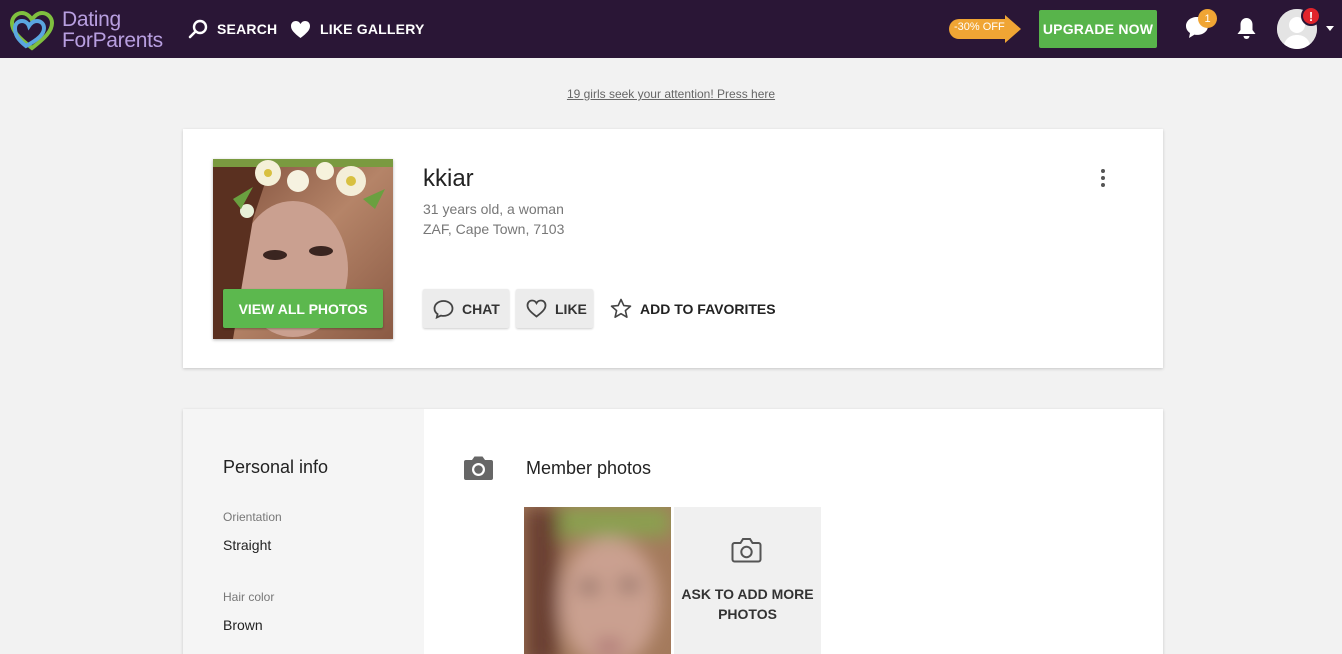 The height and width of the screenshot is (654, 1342). I want to click on bell-icon, so click(1246, 29).